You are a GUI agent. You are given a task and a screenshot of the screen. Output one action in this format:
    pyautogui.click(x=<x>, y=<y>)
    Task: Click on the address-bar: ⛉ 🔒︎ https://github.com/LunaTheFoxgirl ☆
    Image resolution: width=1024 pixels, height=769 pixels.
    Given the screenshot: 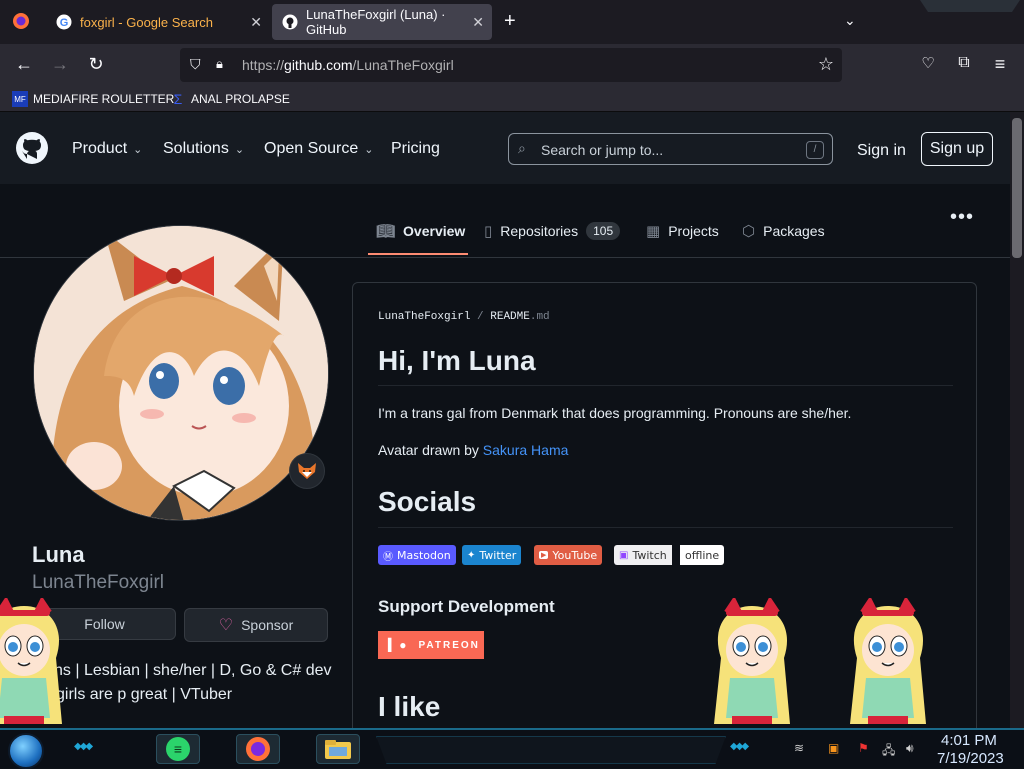 What is the action you would take?
    pyautogui.click(x=511, y=65)
    